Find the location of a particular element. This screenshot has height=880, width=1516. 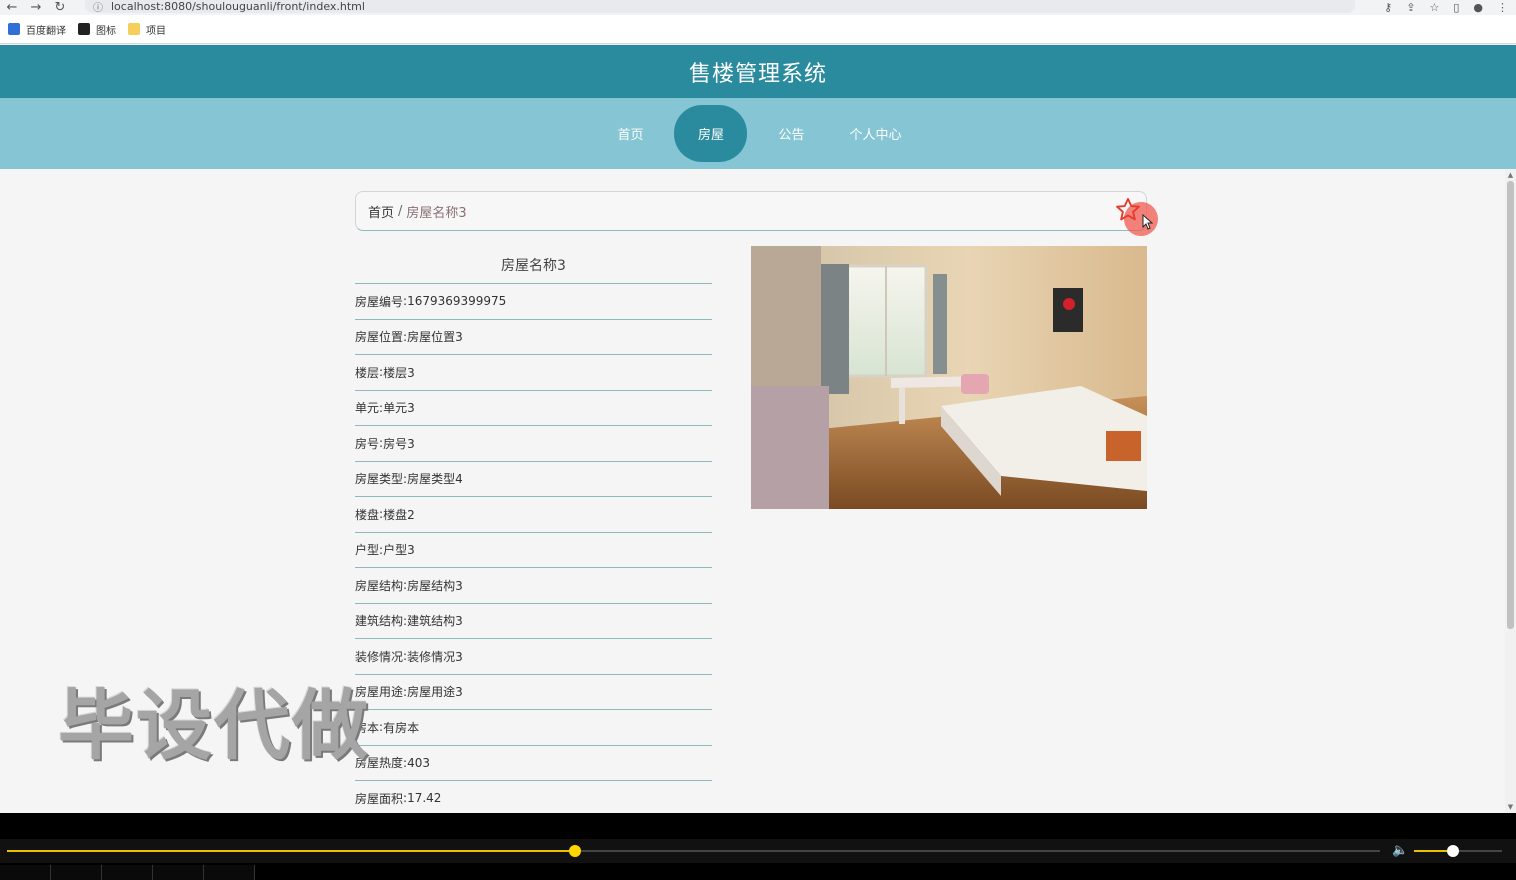

detail-row: 户型: 户型3 is located at coordinates (533, 550).